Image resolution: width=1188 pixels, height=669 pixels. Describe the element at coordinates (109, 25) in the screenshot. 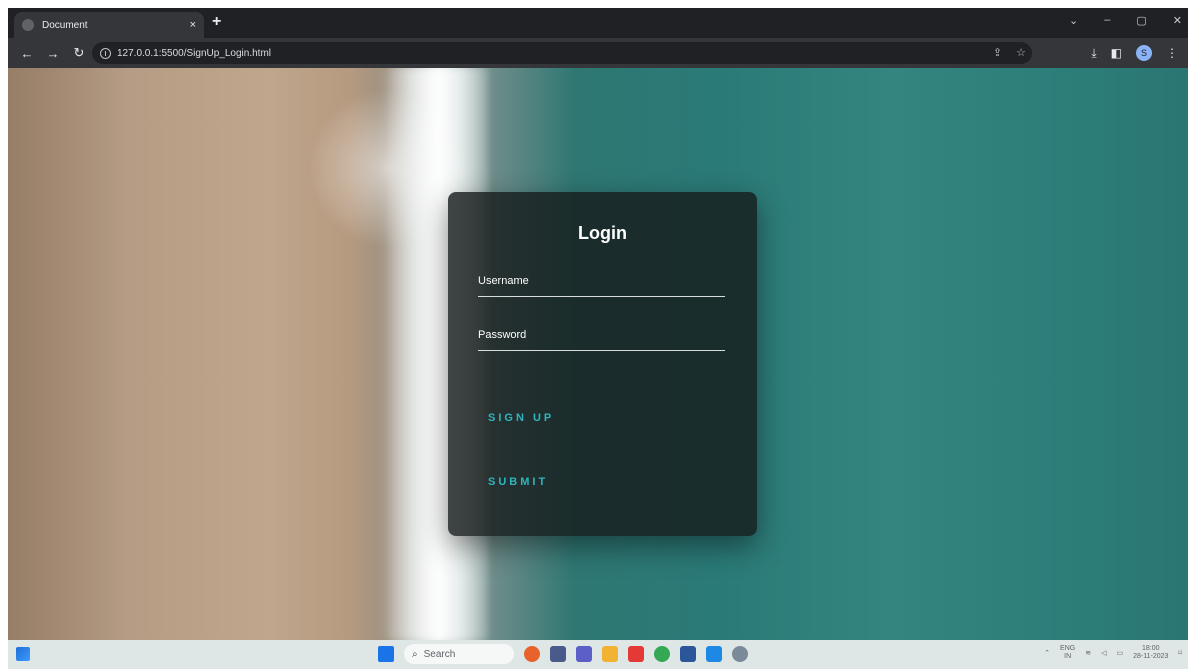

I see `tab-document: Document ×` at that location.